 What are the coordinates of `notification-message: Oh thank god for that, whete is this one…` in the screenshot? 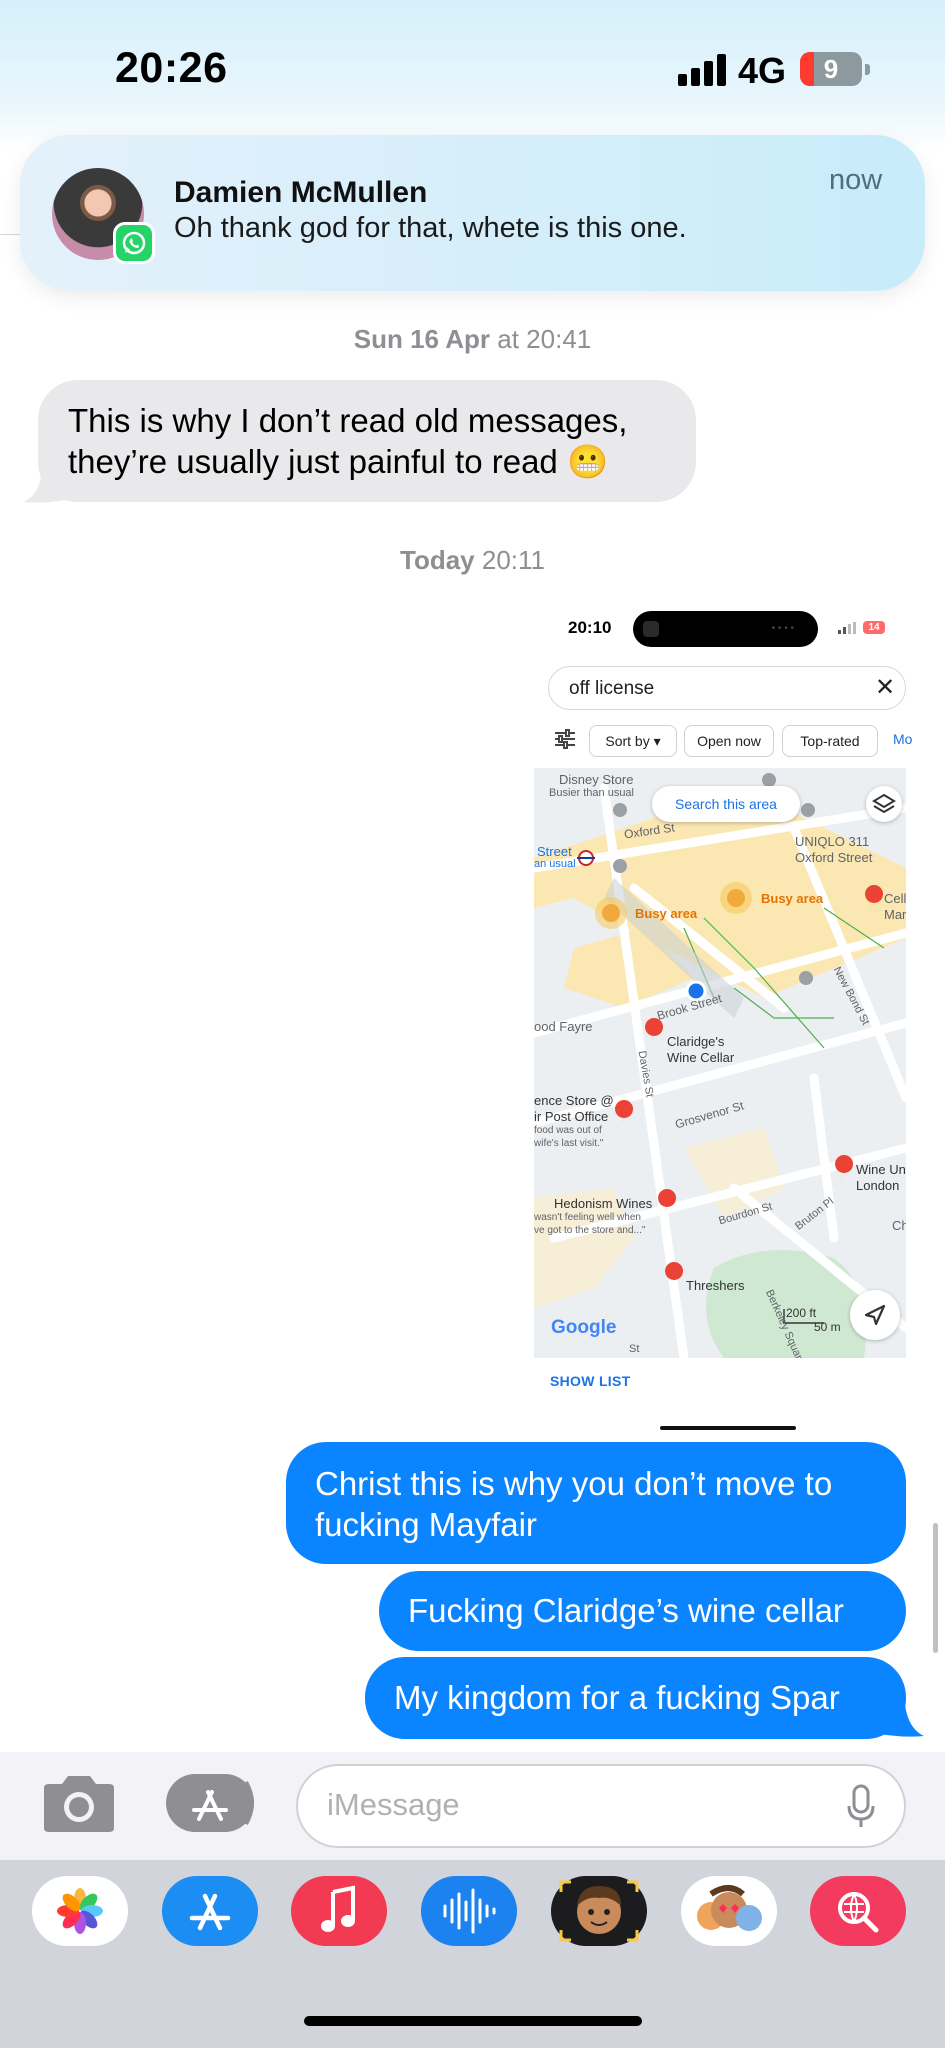 It's located at (430, 228).